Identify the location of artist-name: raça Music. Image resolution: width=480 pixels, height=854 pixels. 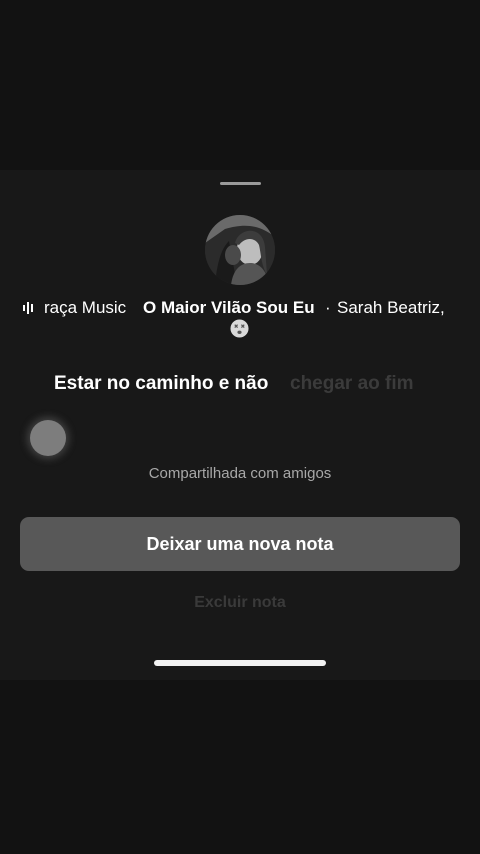
(85, 307).